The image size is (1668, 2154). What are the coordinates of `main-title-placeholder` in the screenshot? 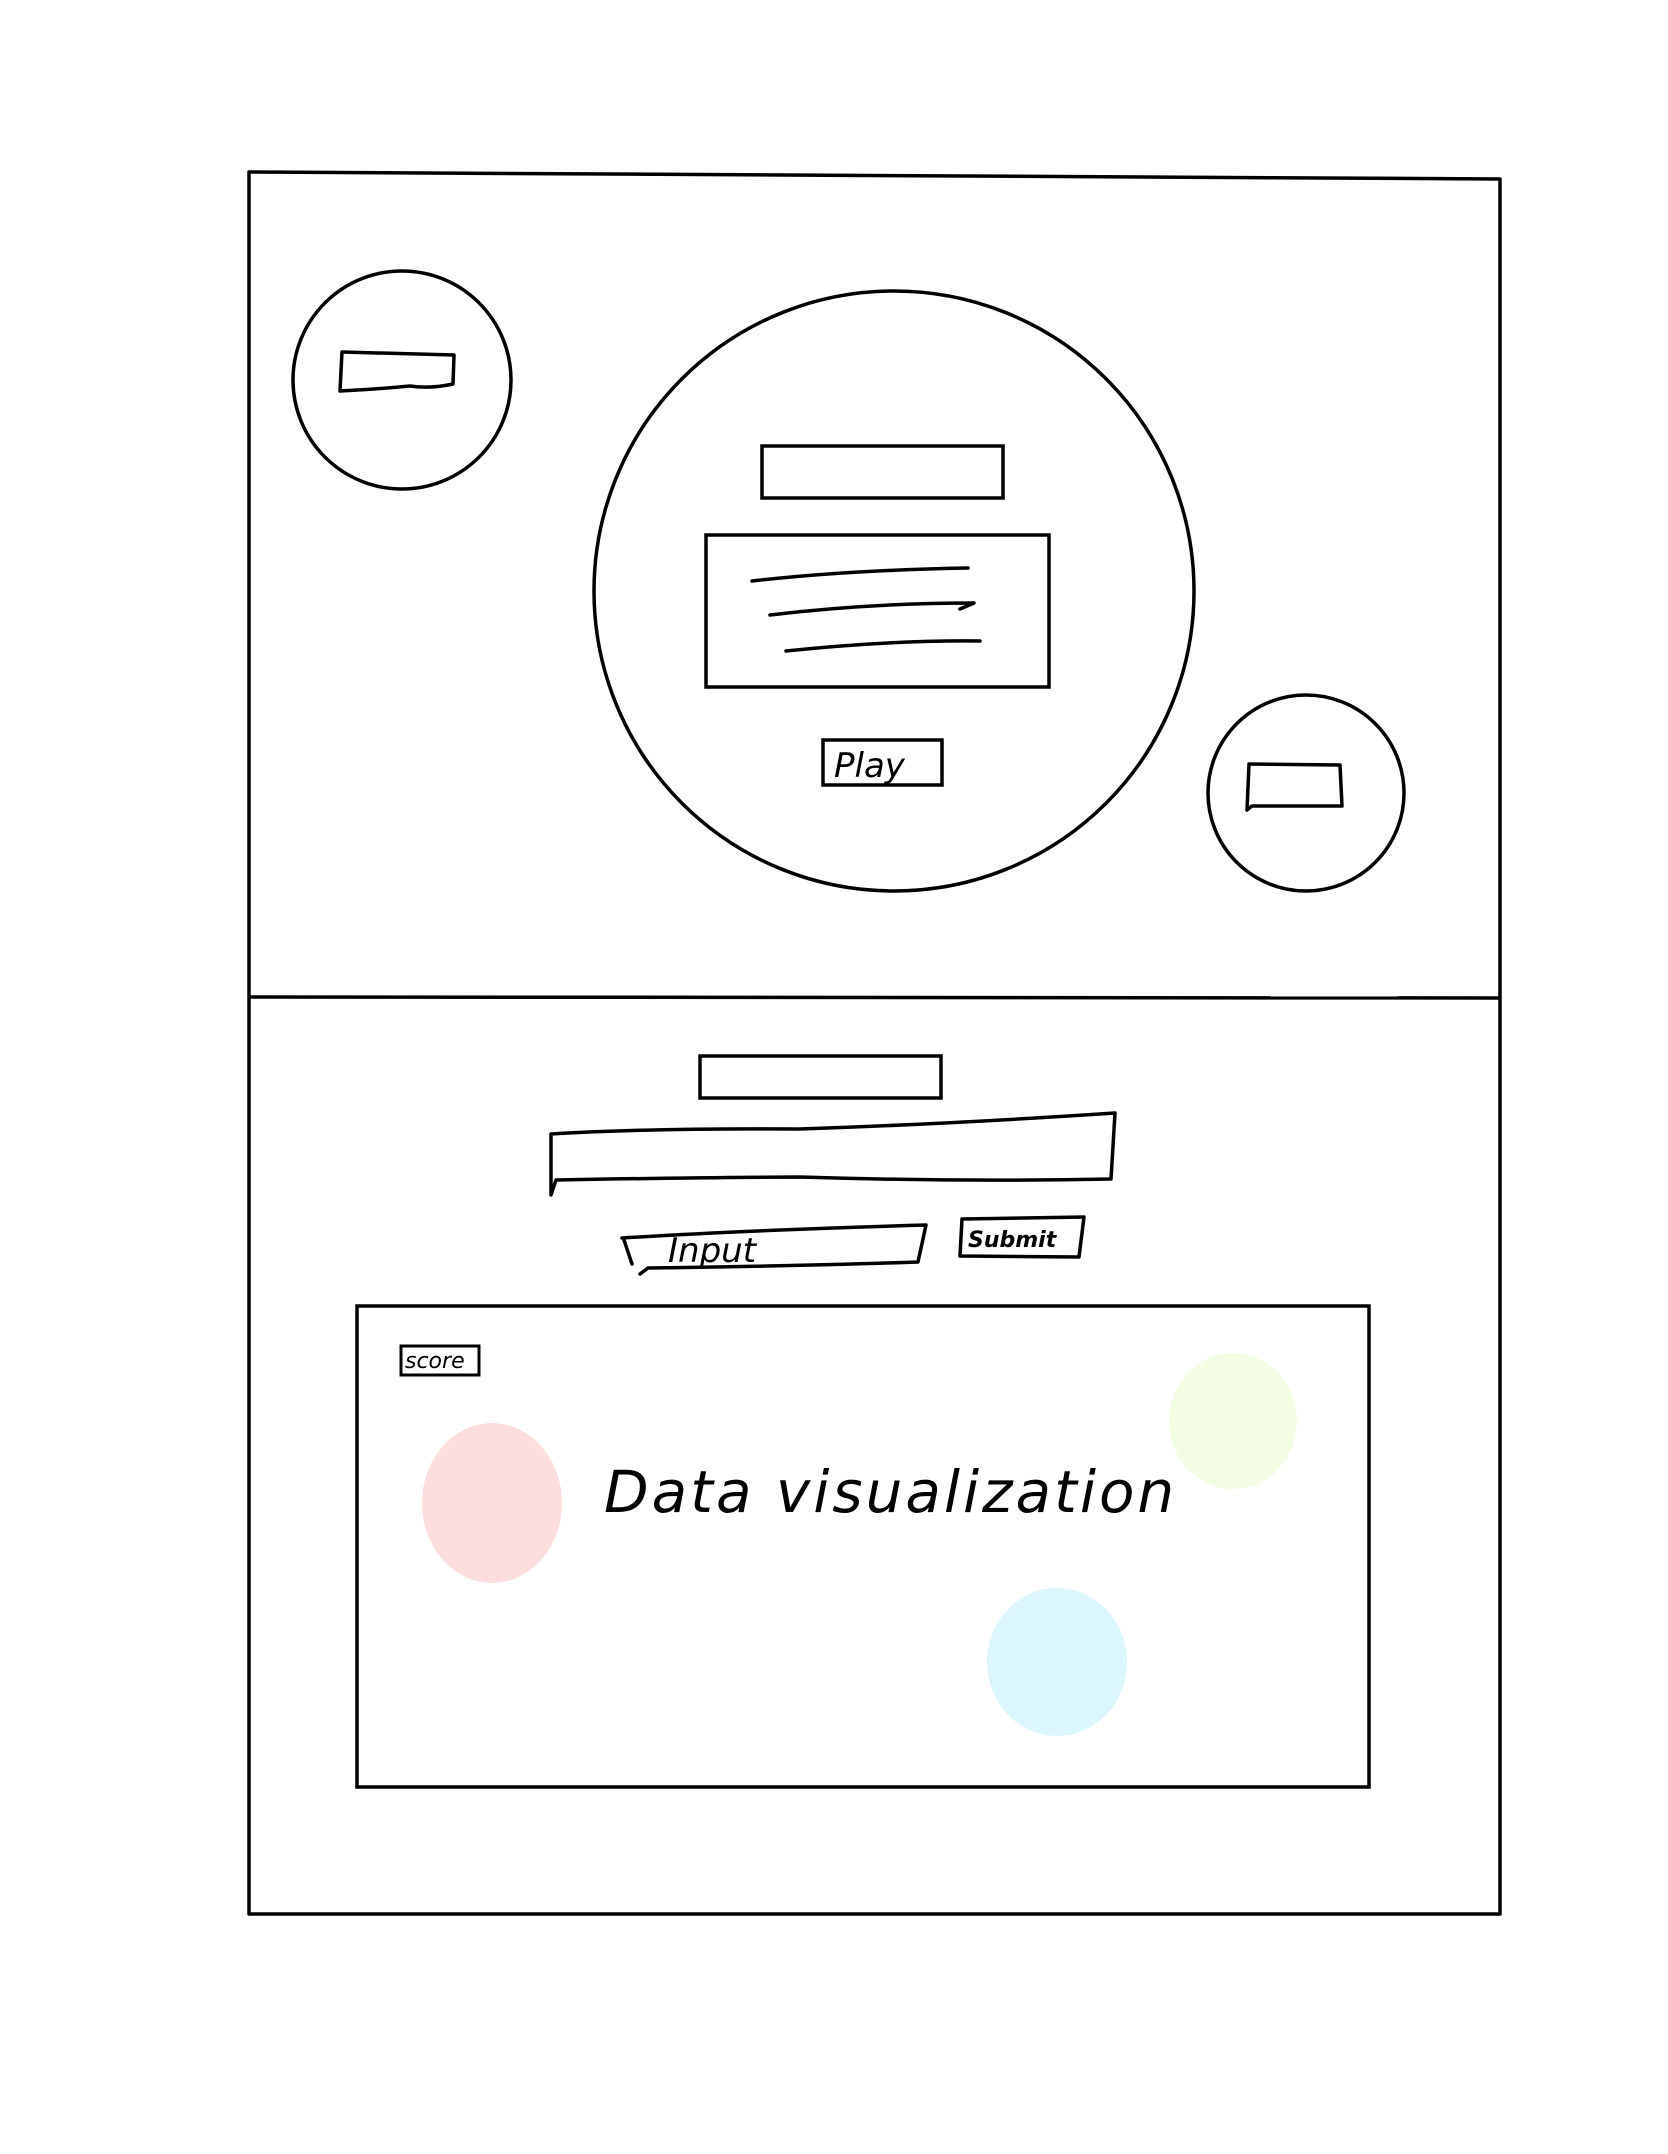 It's located at (882, 472).